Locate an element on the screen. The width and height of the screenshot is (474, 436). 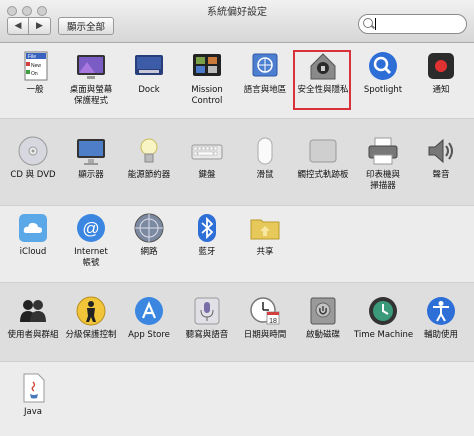
pref-row-other: Java is located at coordinates (237, 402).